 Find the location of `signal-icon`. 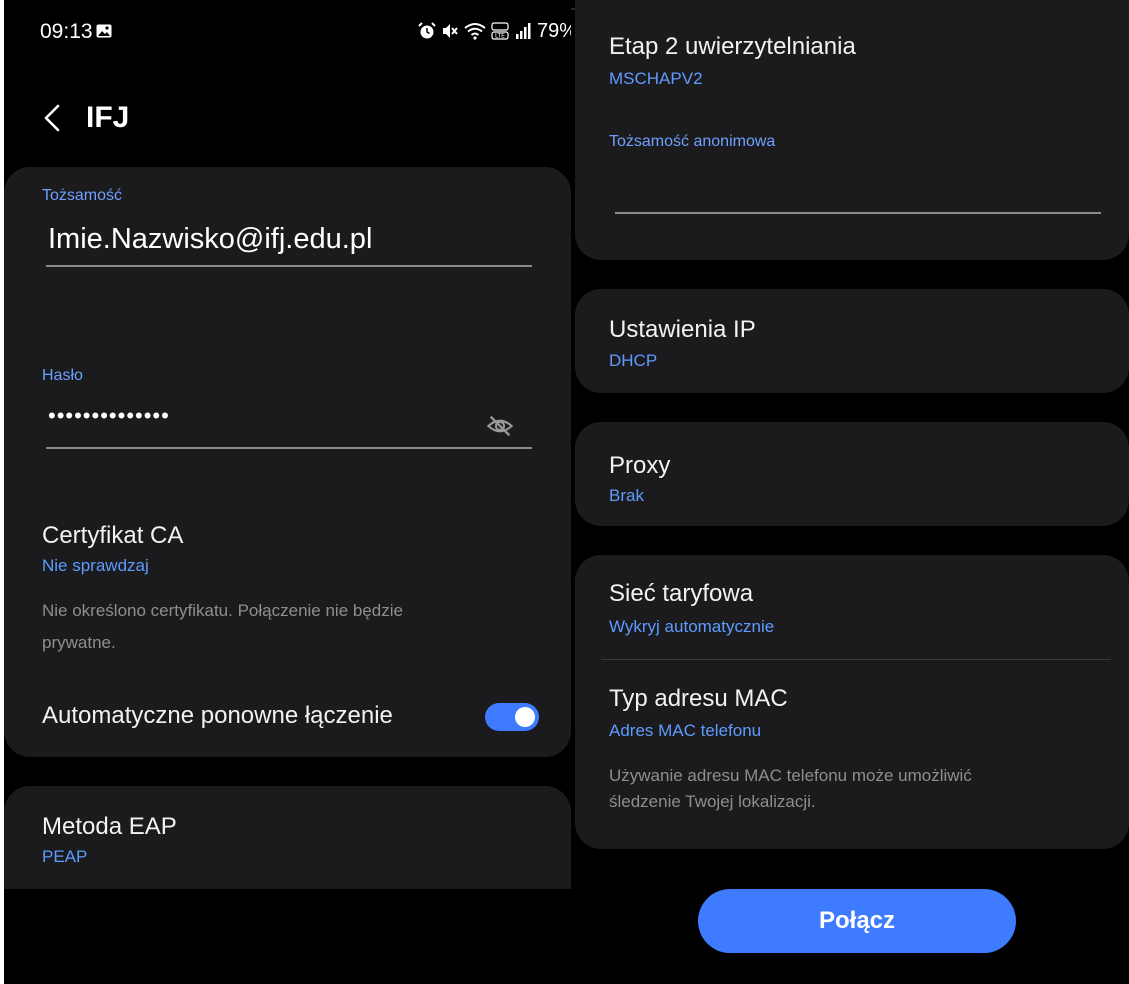

signal-icon is located at coordinates (523, 31).